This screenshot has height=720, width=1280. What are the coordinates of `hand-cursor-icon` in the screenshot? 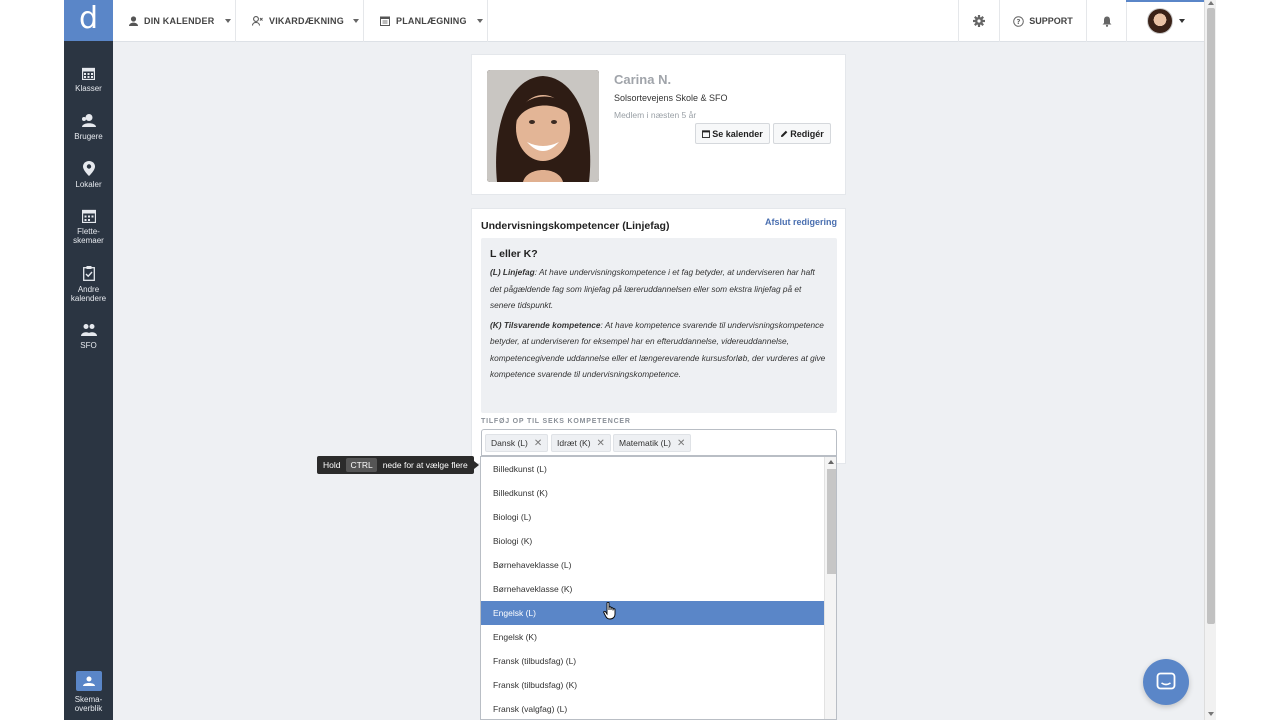 It's located at (610, 613).